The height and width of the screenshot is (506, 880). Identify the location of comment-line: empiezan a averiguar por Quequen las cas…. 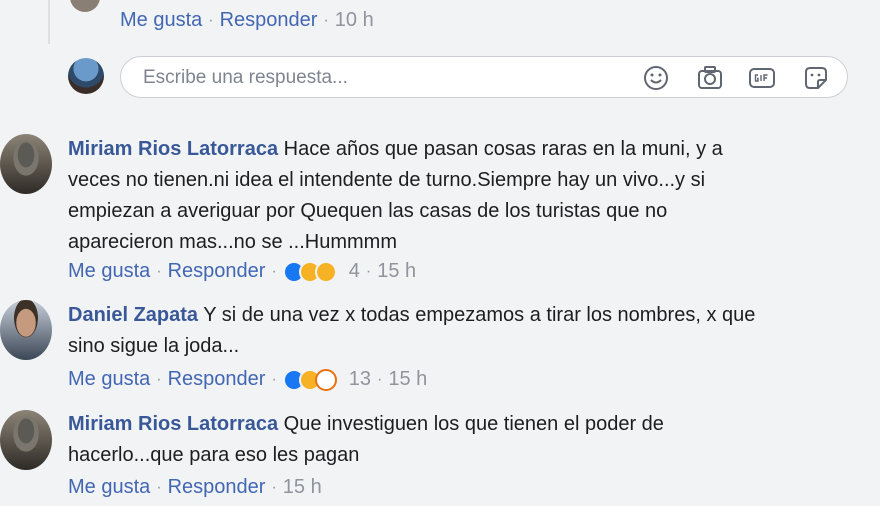
(368, 211).